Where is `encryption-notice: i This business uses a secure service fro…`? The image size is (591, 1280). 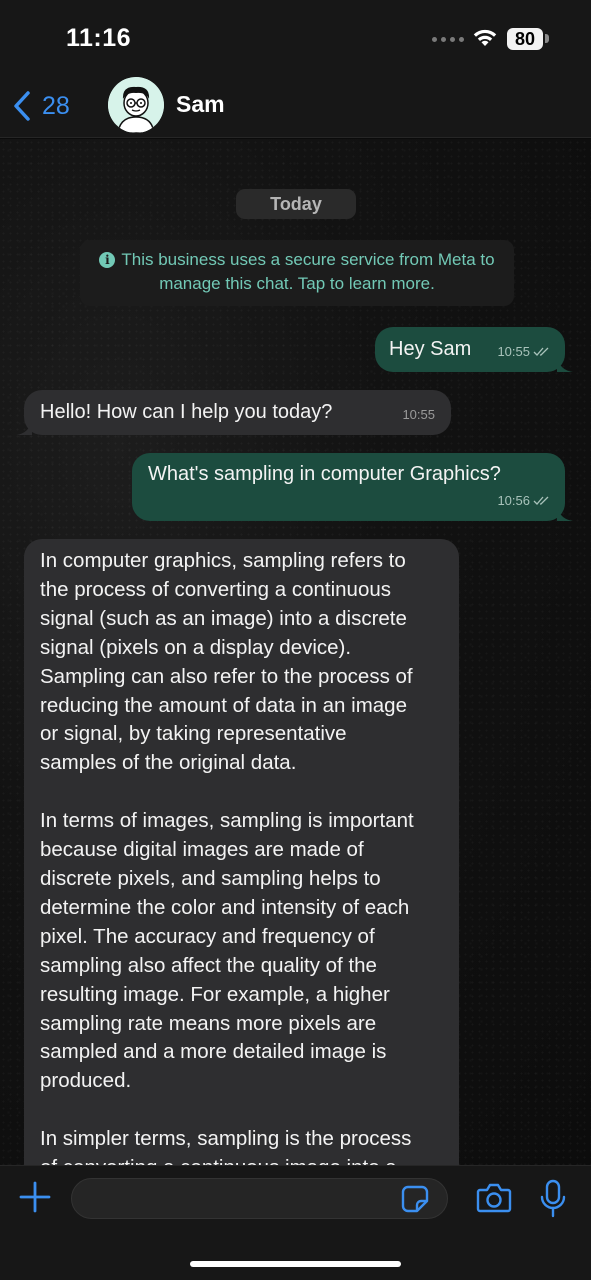
encryption-notice: i This business uses a secure service fro… is located at coordinates (297, 273).